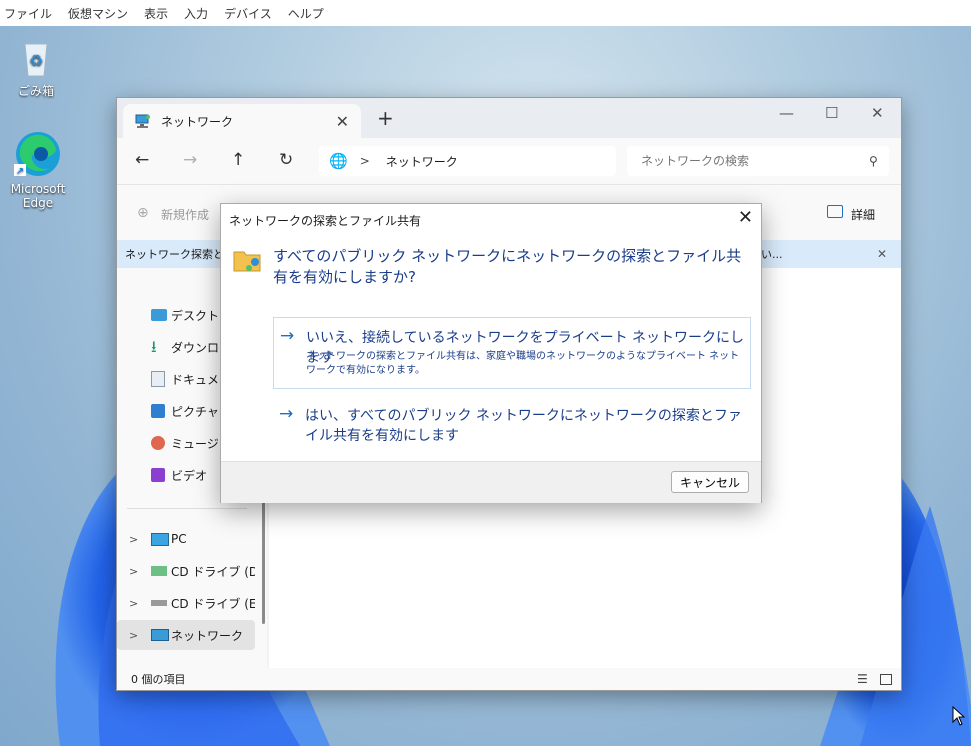 The height and width of the screenshot is (746, 971). I want to click on forward-button: →, so click(190, 160).